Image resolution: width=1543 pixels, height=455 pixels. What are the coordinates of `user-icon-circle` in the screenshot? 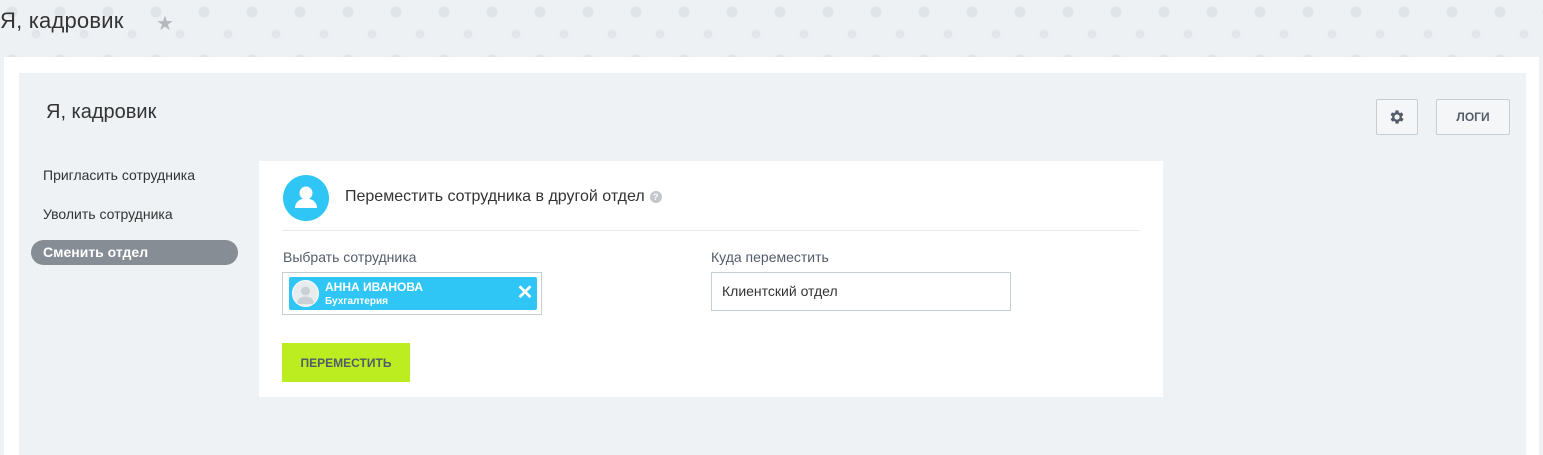 It's located at (306, 198).